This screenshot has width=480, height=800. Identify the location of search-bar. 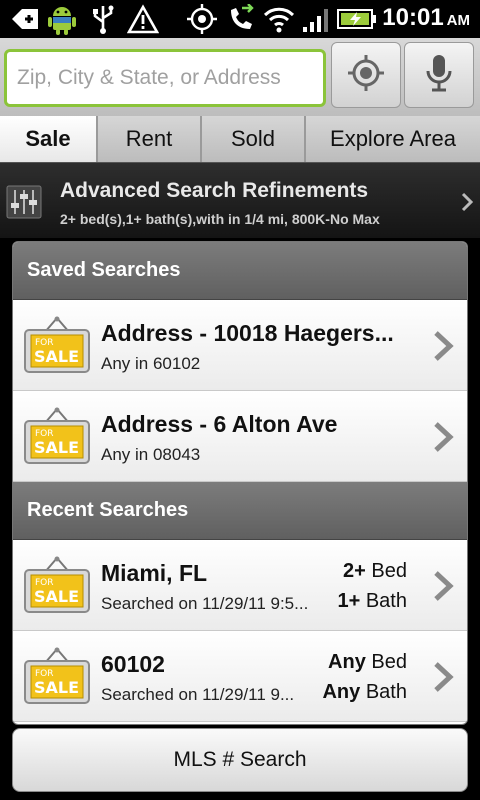
(240, 77).